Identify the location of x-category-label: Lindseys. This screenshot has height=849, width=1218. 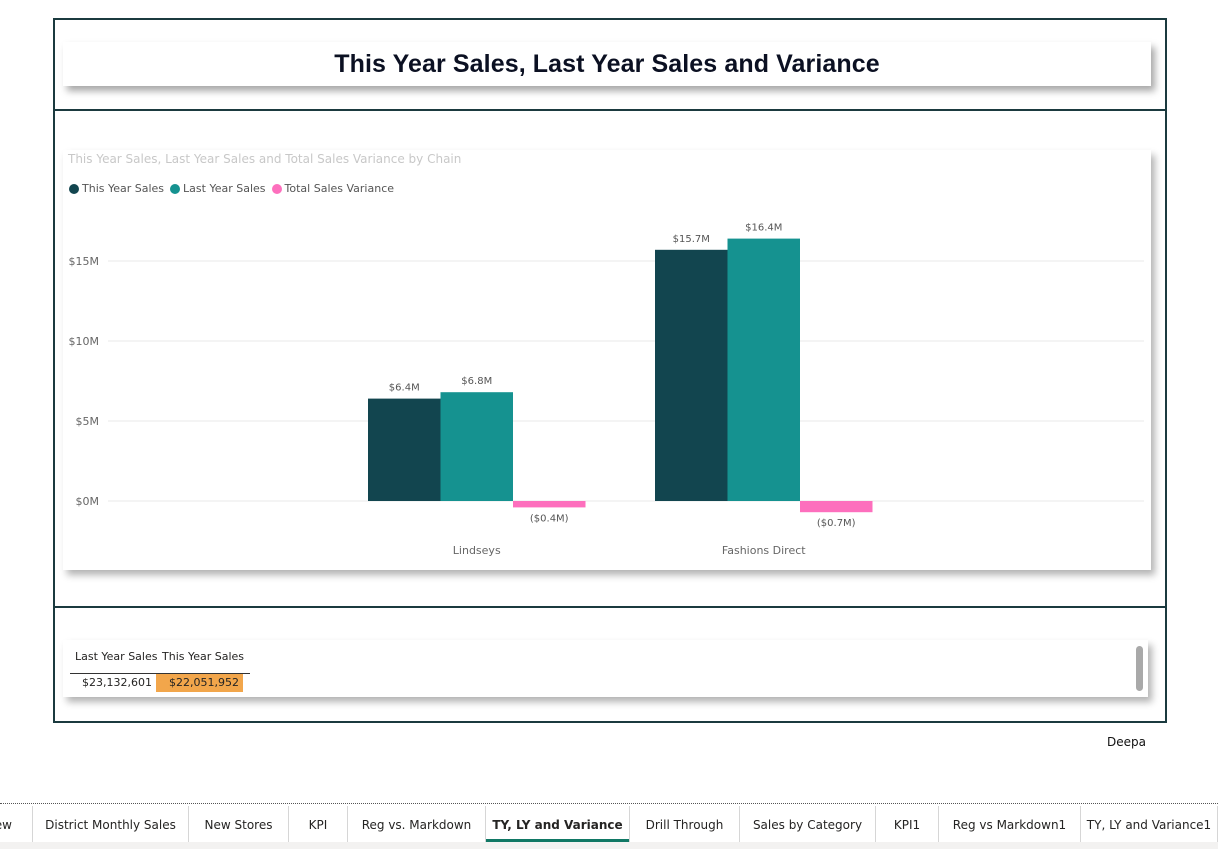
(477, 550).